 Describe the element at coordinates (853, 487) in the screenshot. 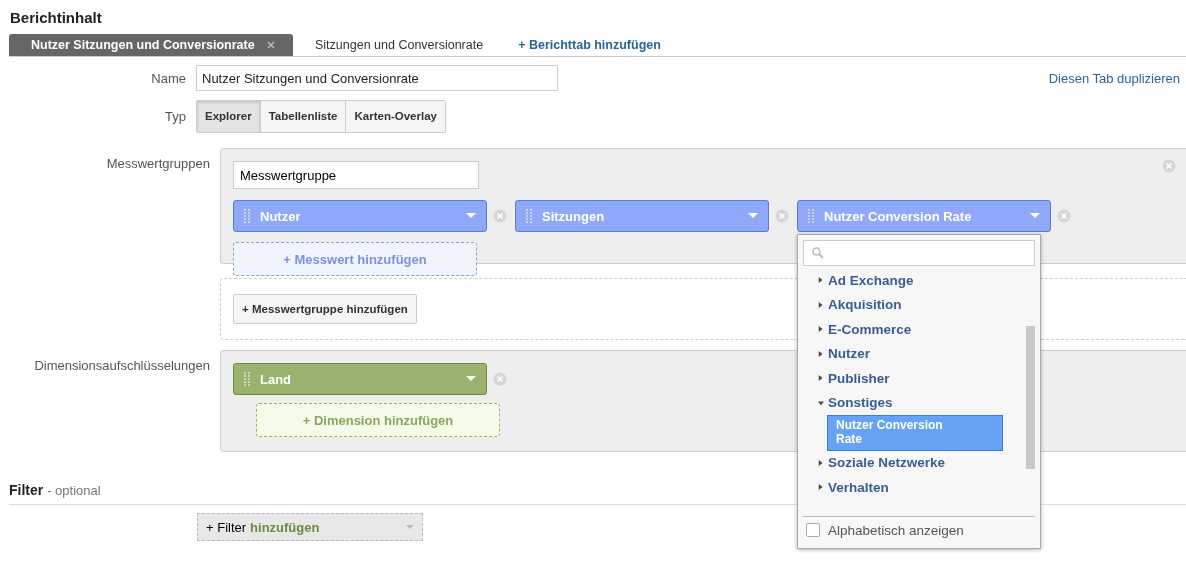

I see `tree-item: Verhalten` at that location.